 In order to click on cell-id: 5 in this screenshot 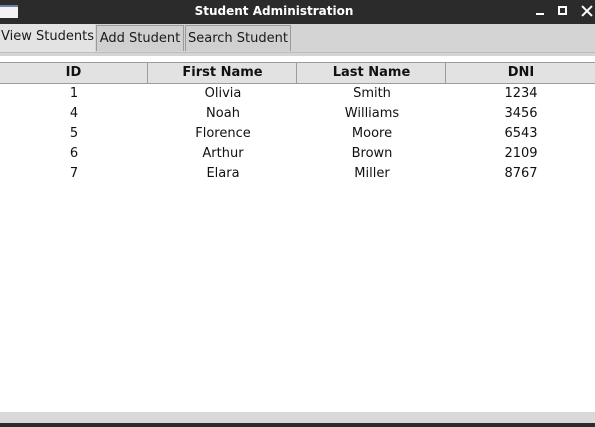, I will do `click(74, 133)`.